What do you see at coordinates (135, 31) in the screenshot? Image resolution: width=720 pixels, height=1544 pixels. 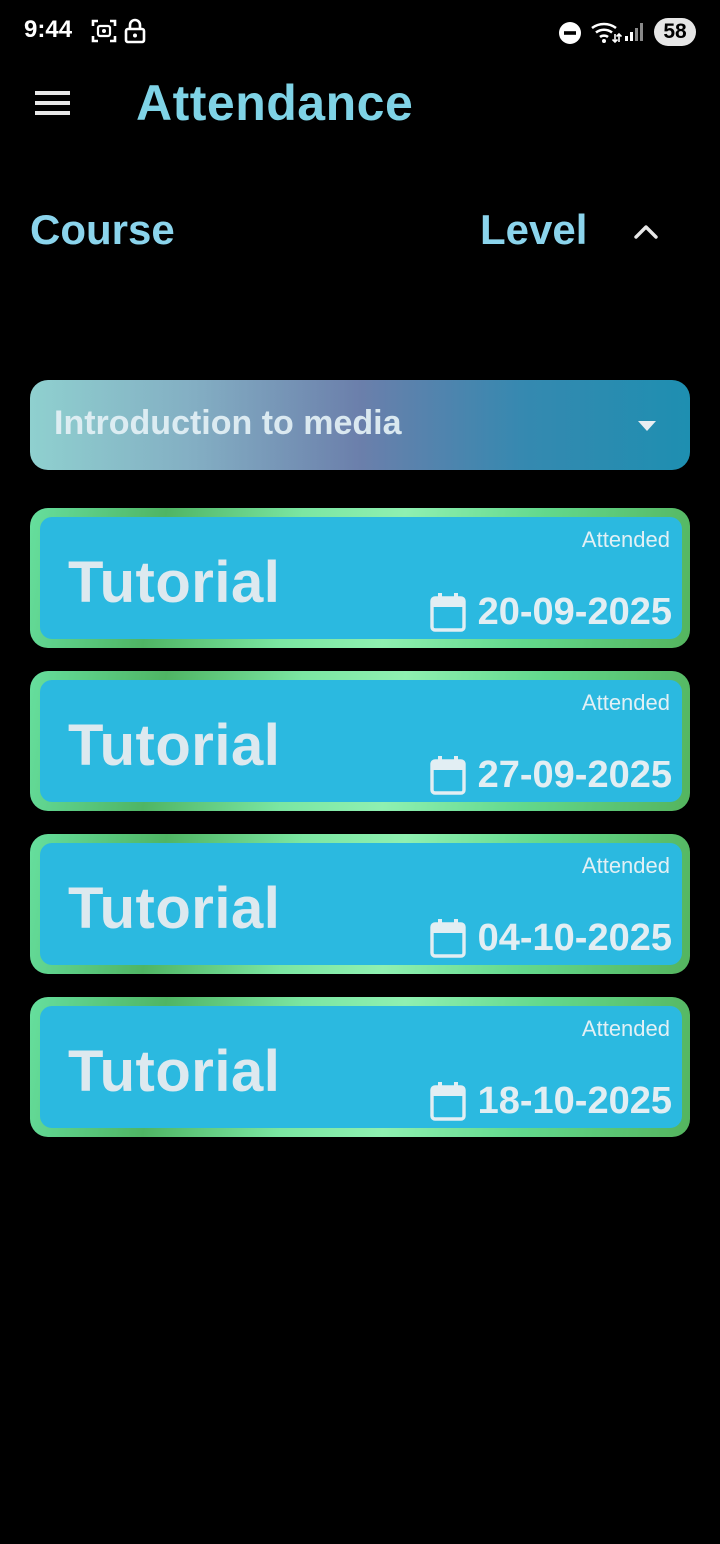 I see `lock-icon` at bounding box center [135, 31].